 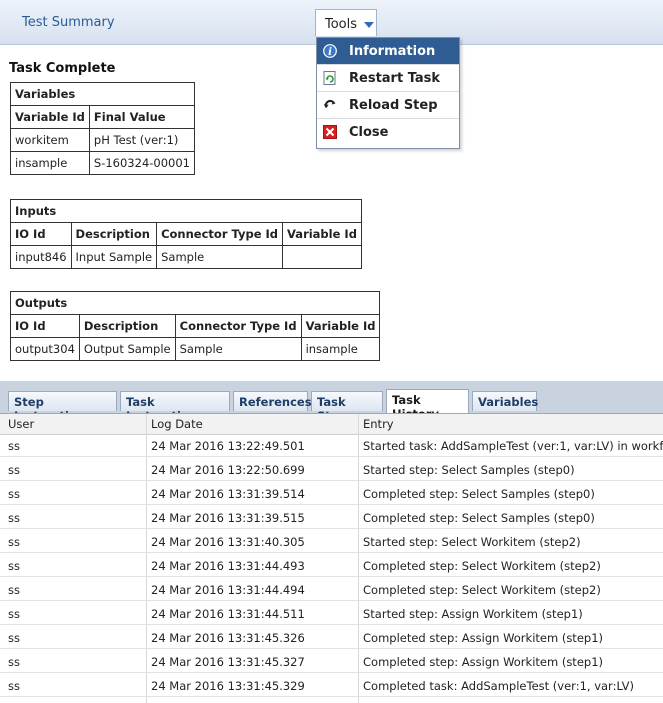 What do you see at coordinates (322, 257) in the screenshot?
I see `table-cell` at bounding box center [322, 257].